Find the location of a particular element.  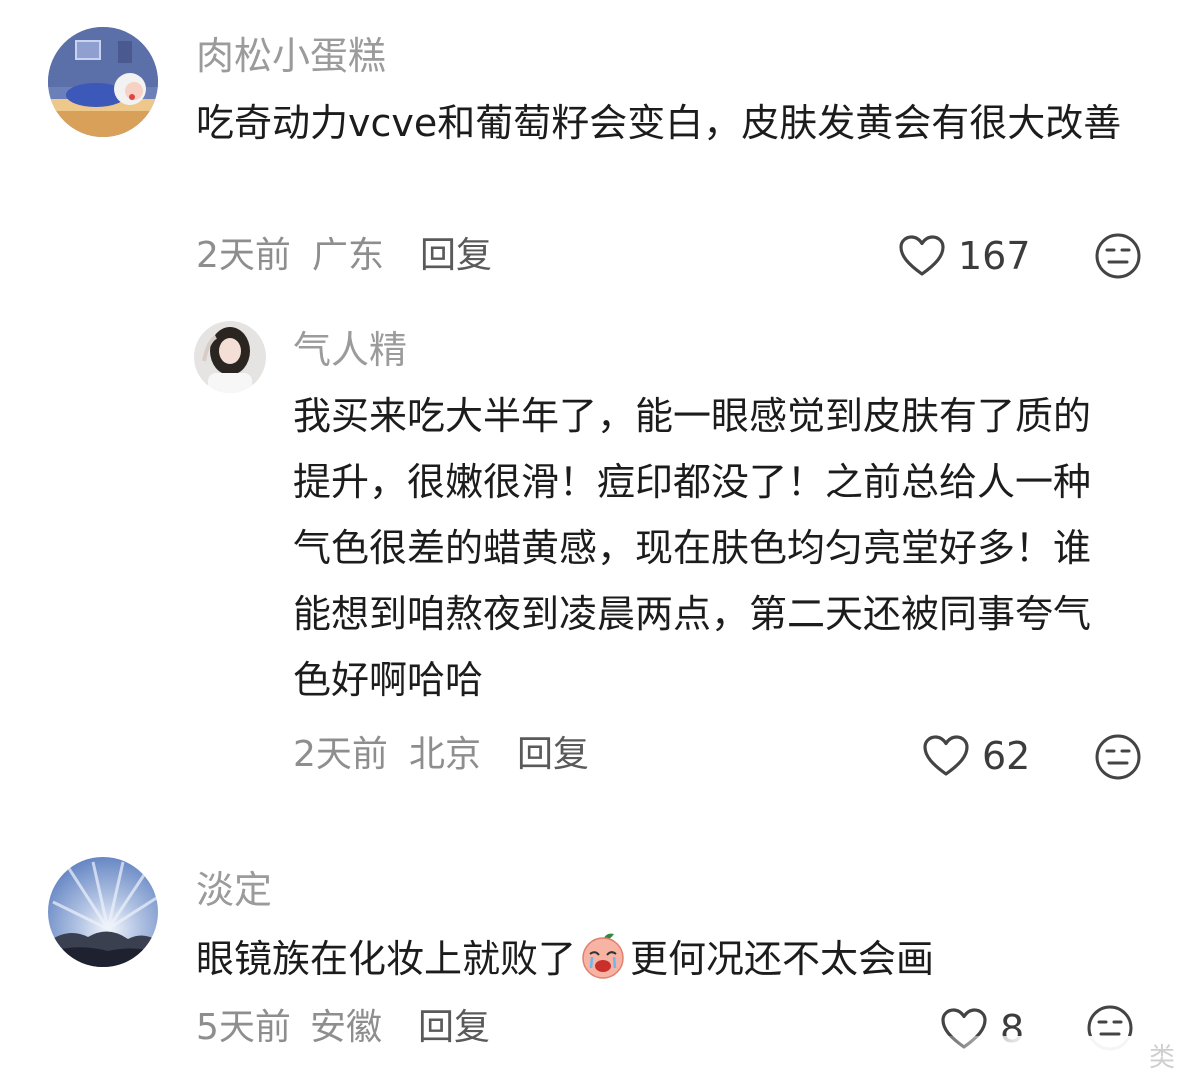

watermark-text: 类 is located at coordinates (1161, 1058).